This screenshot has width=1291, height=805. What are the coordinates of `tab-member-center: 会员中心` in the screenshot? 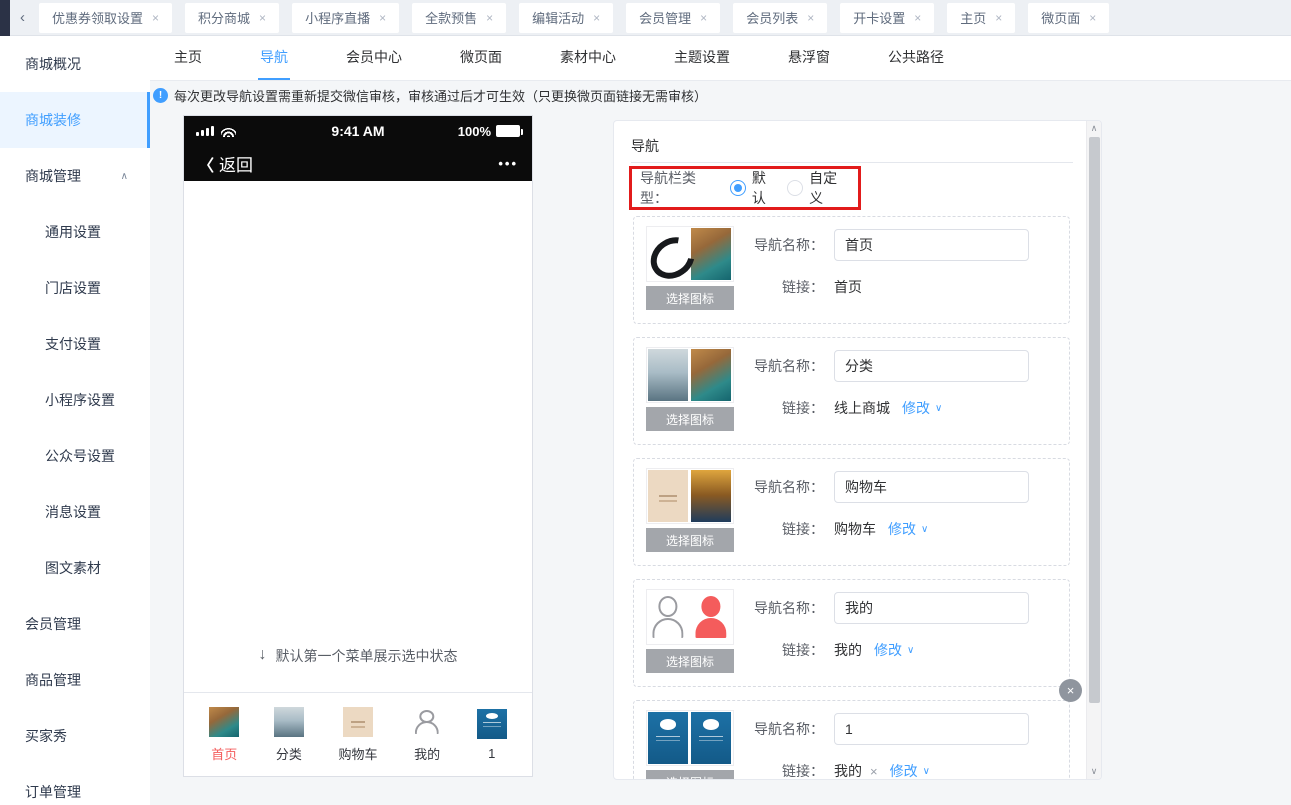 It's located at (374, 58).